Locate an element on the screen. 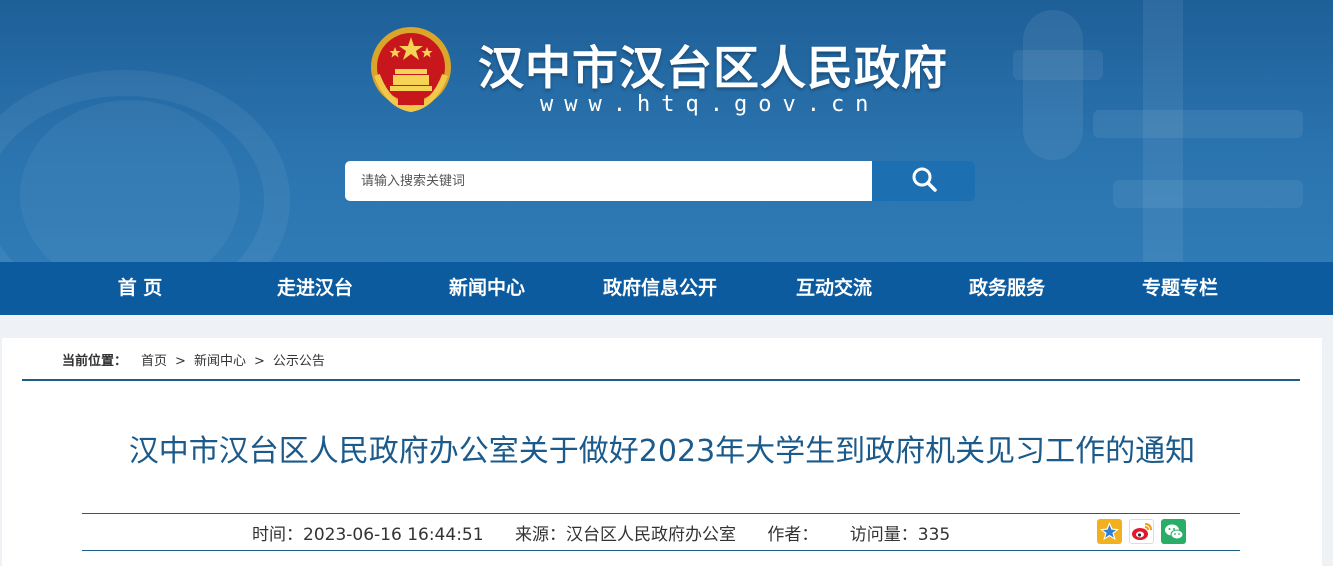  nav-item-about: 走进汉台 is located at coordinates (315, 288).